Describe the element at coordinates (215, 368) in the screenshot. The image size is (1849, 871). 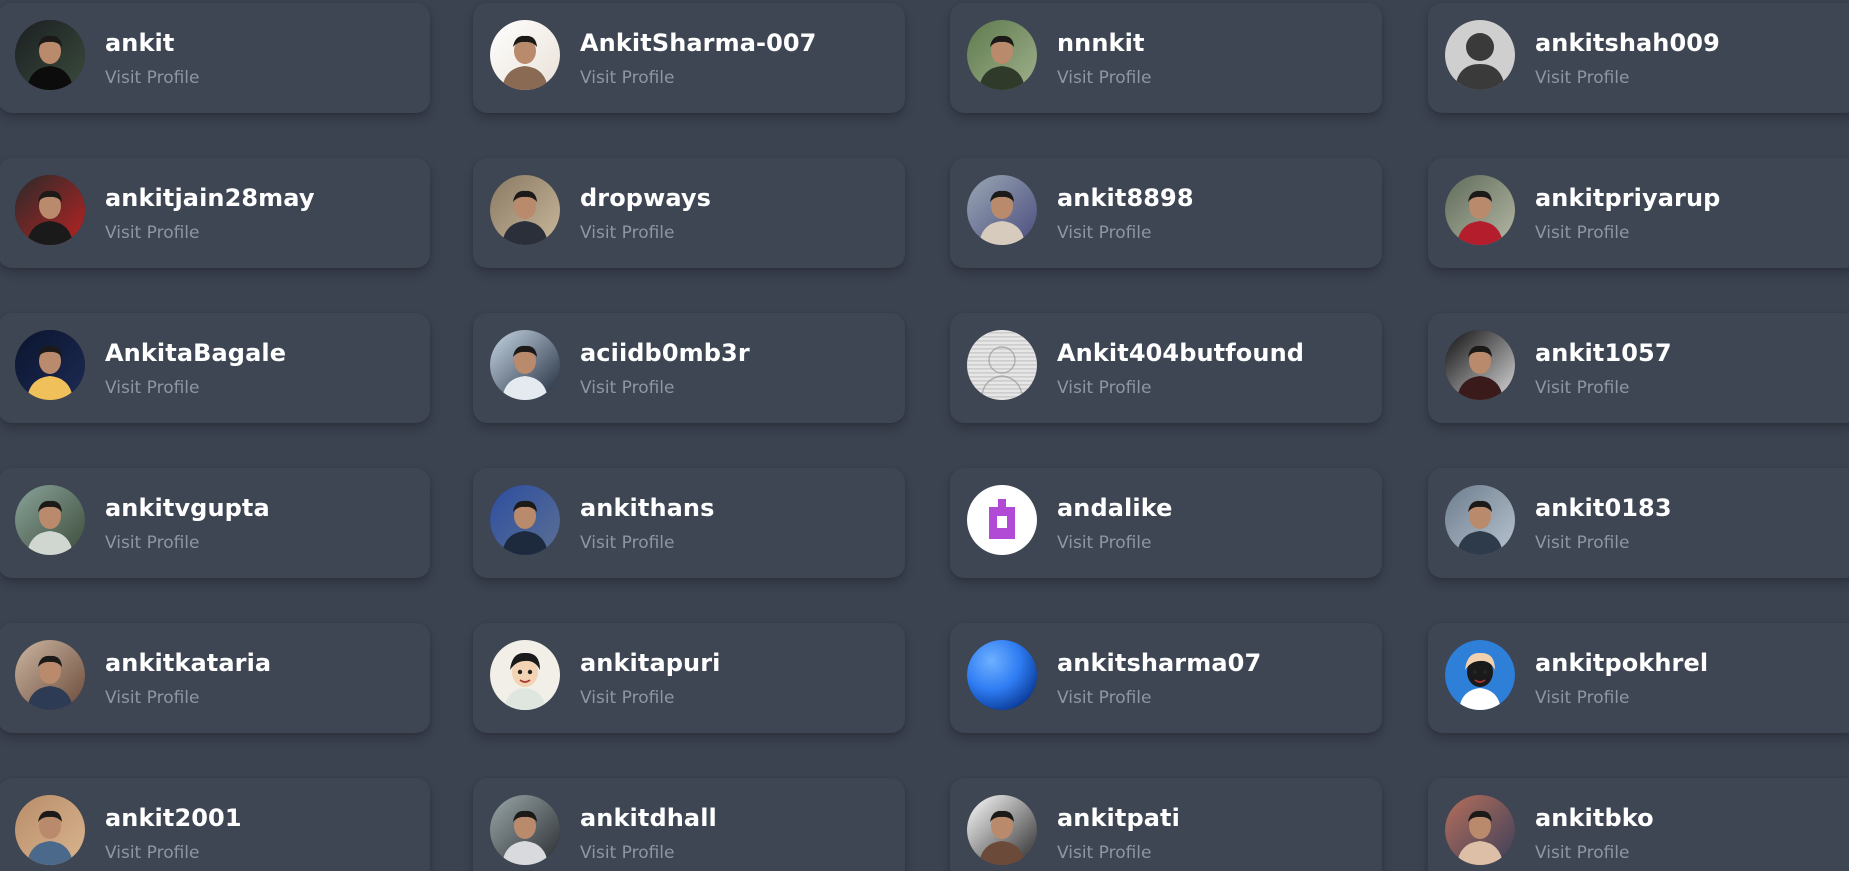
I see `user-card: AnkitaBagale Visit Profile` at that location.